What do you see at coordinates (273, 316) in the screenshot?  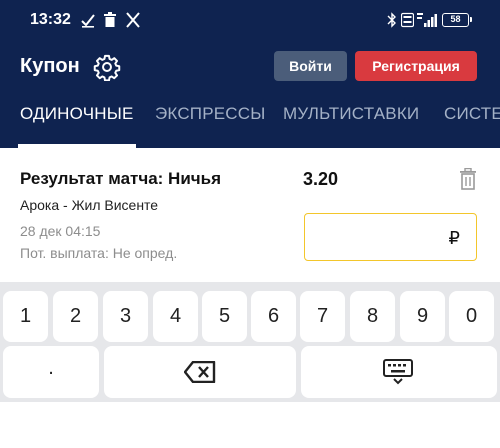 I see `key-6: 6` at bounding box center [273, 316].